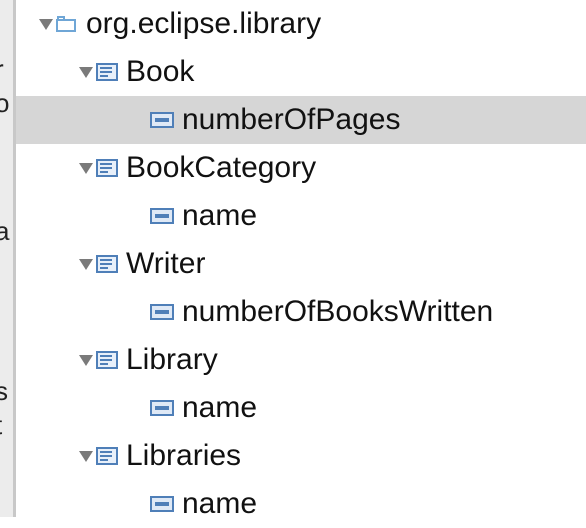 This screenshot has width=586, height=528. Describe the element at coordinates (301, 360) in the screenshot. I see `tree-row-class-library: Library` at that location.